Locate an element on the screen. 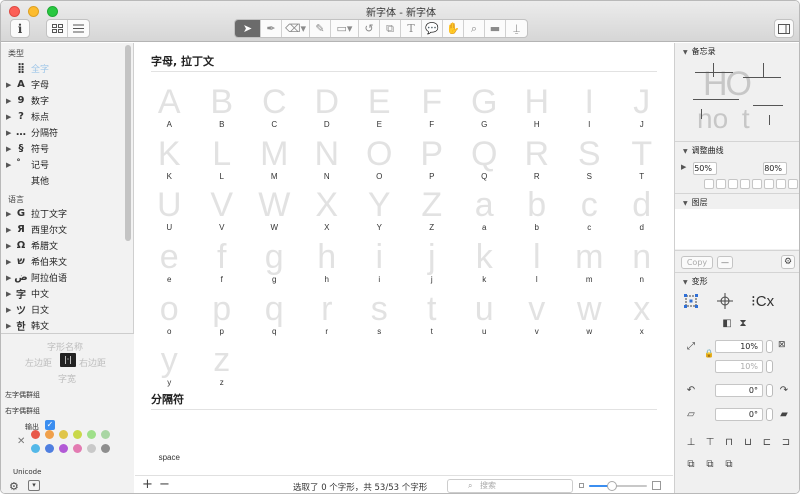  sidebar-item-category: ▶? 标点 is located at coordinates (27, 116).